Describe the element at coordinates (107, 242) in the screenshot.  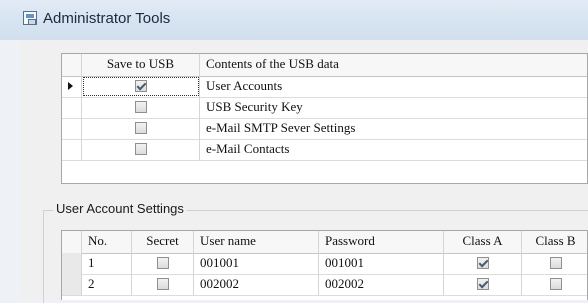
I see `column-header-no: No.` at that location.